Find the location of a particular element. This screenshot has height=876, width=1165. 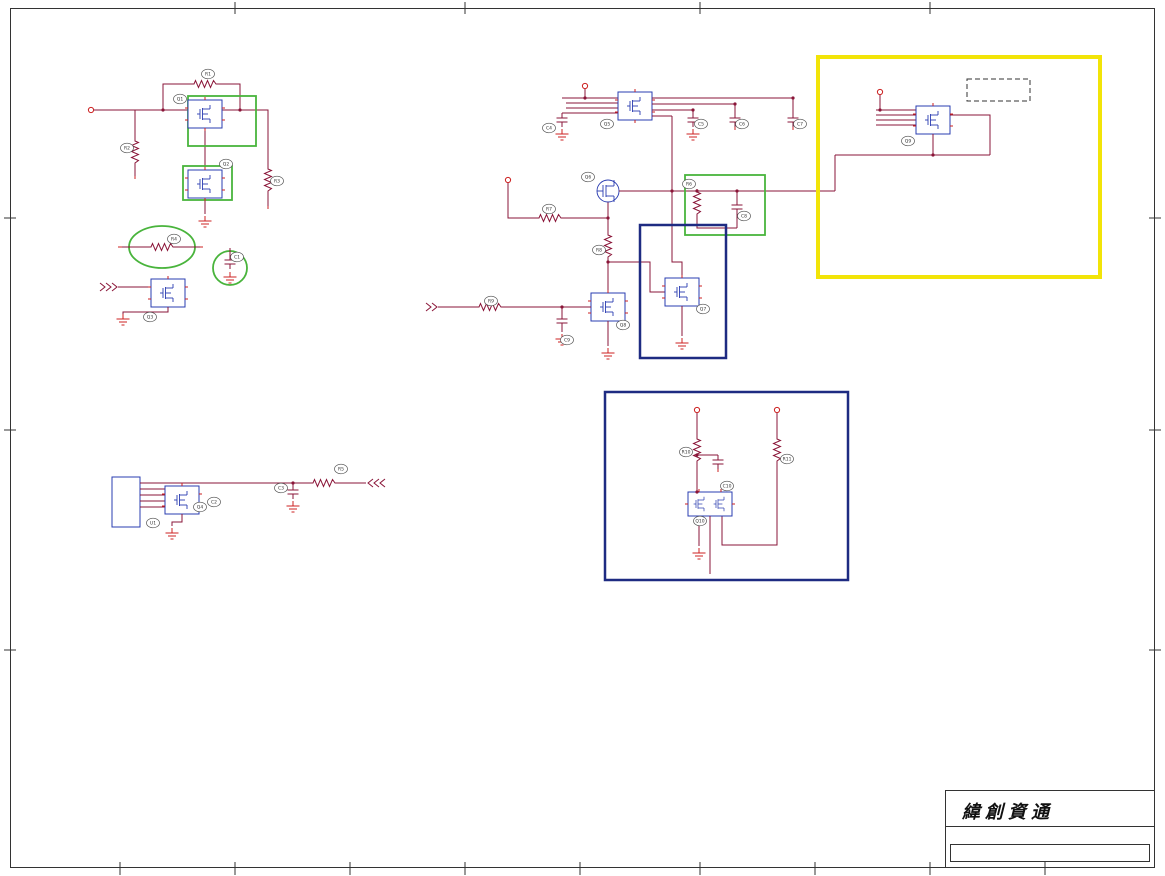

output-port-chevrons is located at coordinates (376, 483).